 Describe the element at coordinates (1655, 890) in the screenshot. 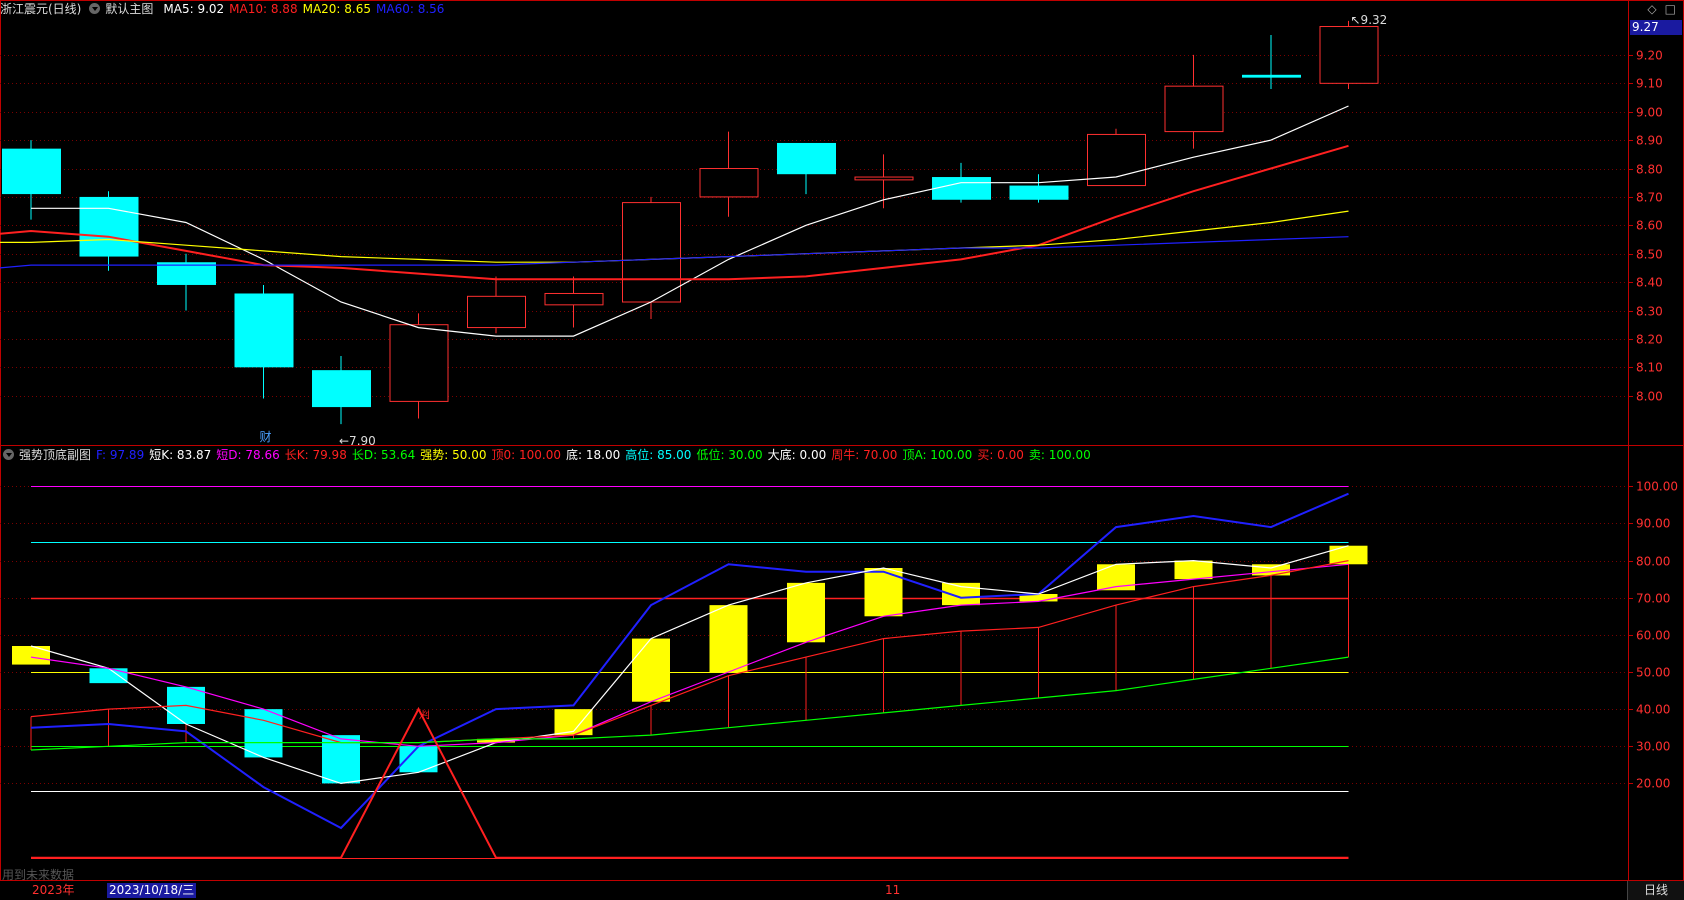

I see `period-button: 日线` at that location.